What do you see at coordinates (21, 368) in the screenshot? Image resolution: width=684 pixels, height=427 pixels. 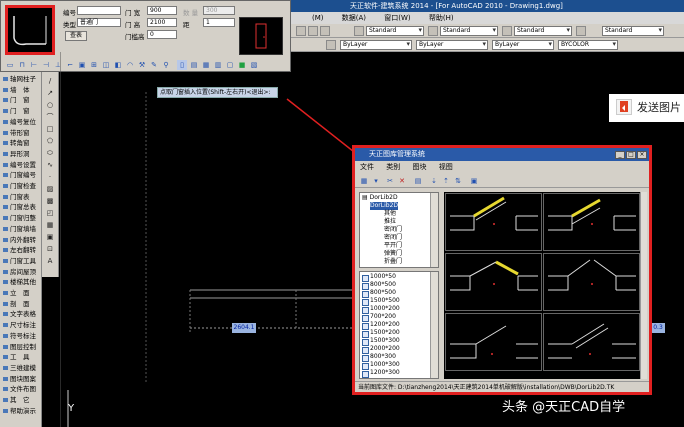 I see `palette-item: 三维建模` at bounding box center [21, 368].